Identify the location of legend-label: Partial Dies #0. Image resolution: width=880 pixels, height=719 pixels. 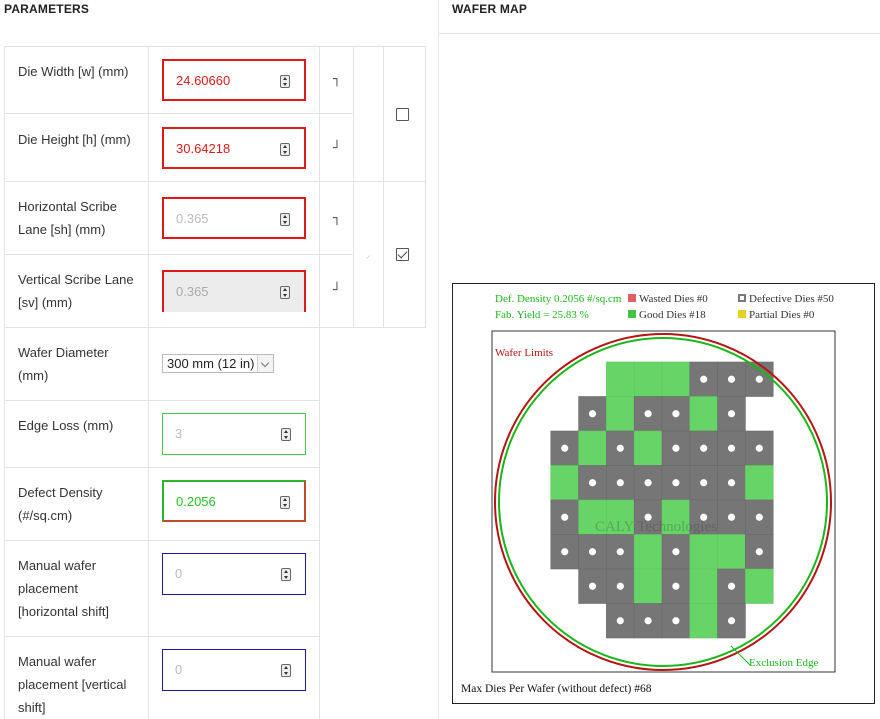
(782, 315).